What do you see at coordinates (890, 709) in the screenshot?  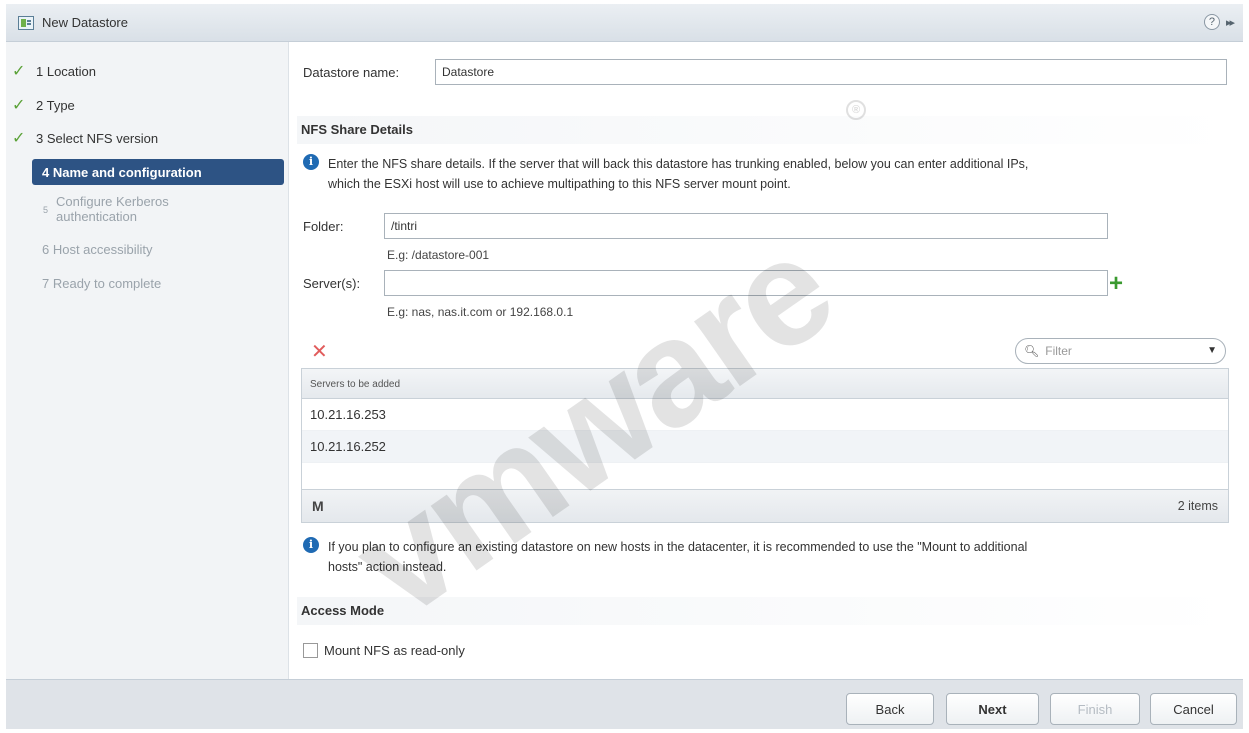 I see `back-button: Back` at bounding box center [890, 709].